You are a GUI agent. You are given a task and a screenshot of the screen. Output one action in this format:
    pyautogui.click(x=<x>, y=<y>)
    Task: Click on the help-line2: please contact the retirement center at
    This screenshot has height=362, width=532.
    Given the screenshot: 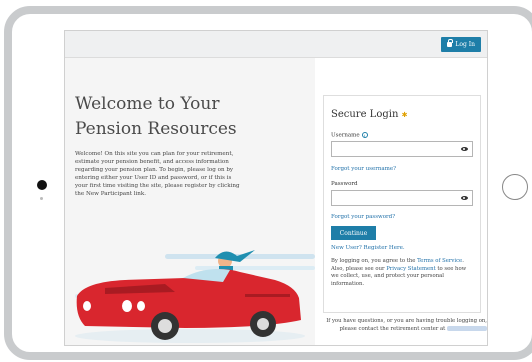 What is the action you would take?
    pyautogui.click(x=401, y=329)
    